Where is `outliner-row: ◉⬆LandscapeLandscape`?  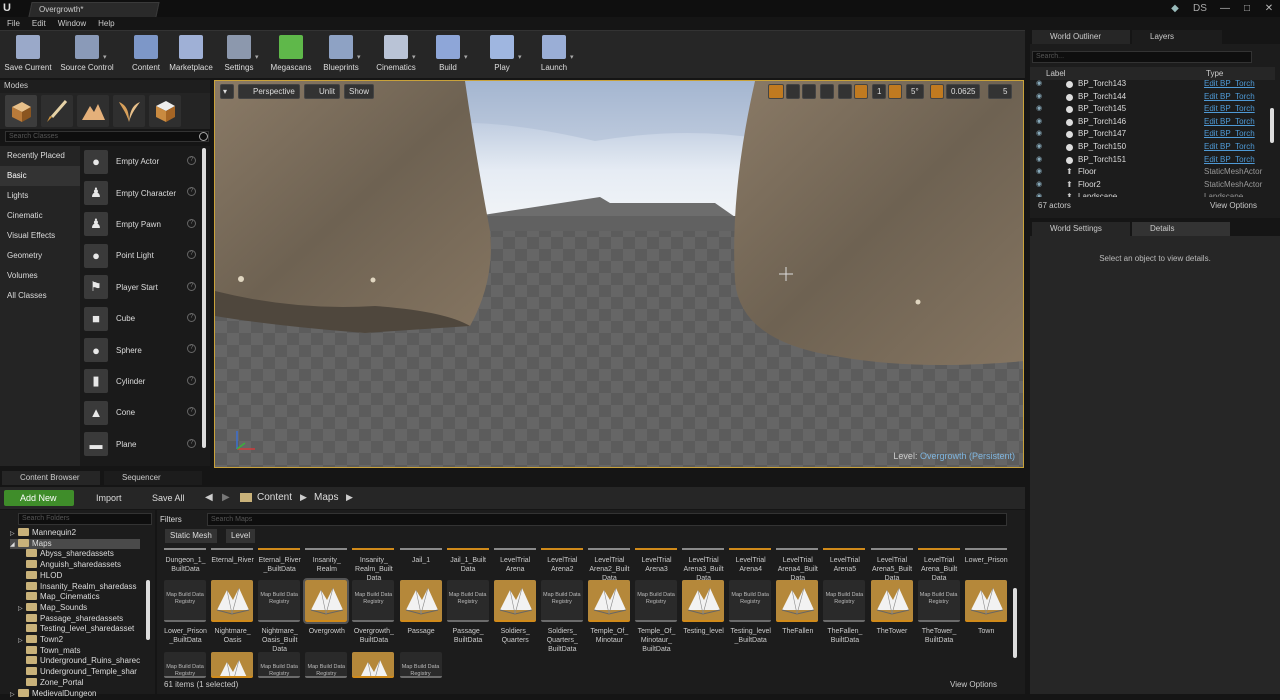 outliner-row: ◉⬆LandscapeLandscape is located at coordinates (1149, 194).